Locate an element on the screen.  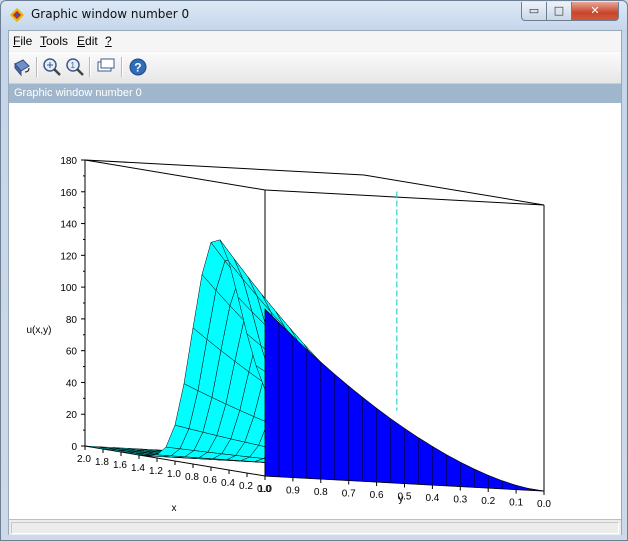
zoom-icon is located at coordinates (52, 67).